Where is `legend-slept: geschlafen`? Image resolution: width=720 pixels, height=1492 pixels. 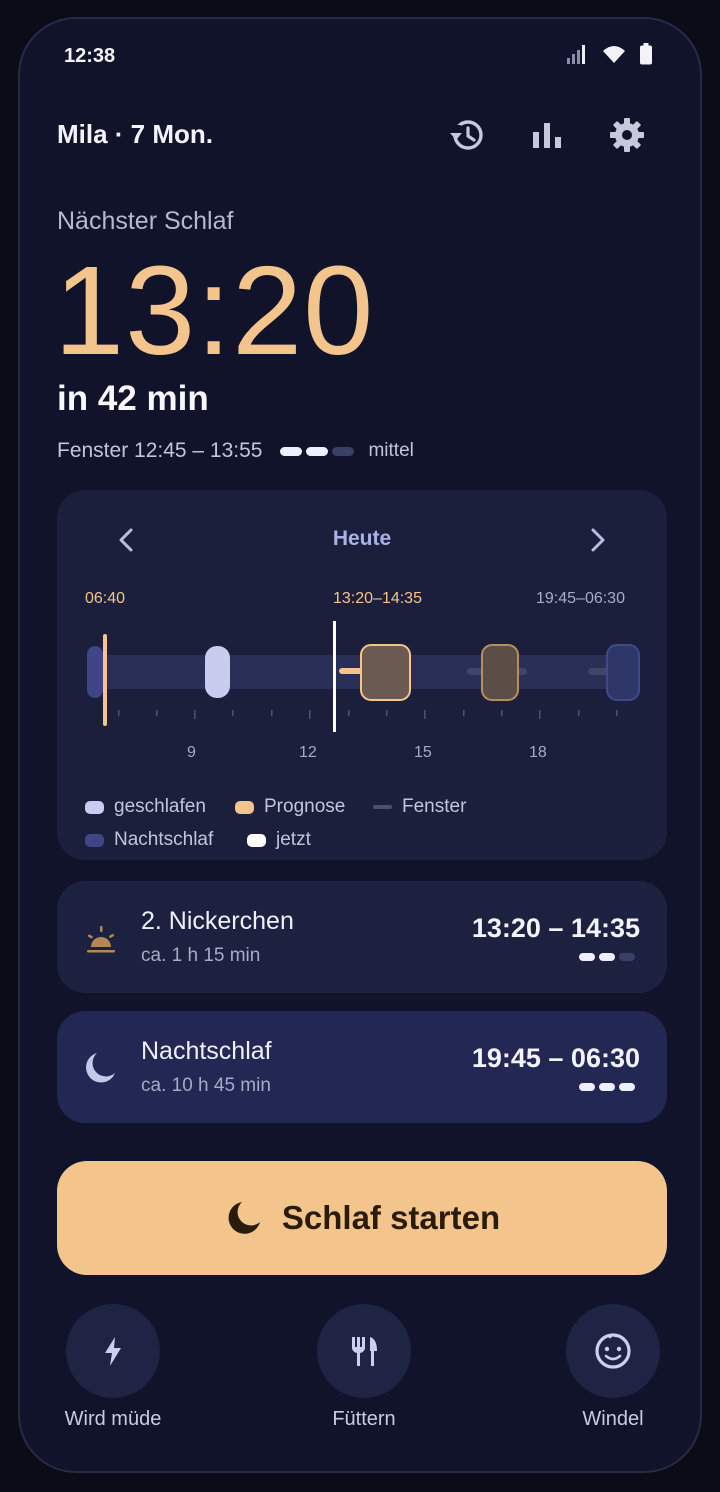 legend-slept: geschlafen is located at coordinates (145, 807).